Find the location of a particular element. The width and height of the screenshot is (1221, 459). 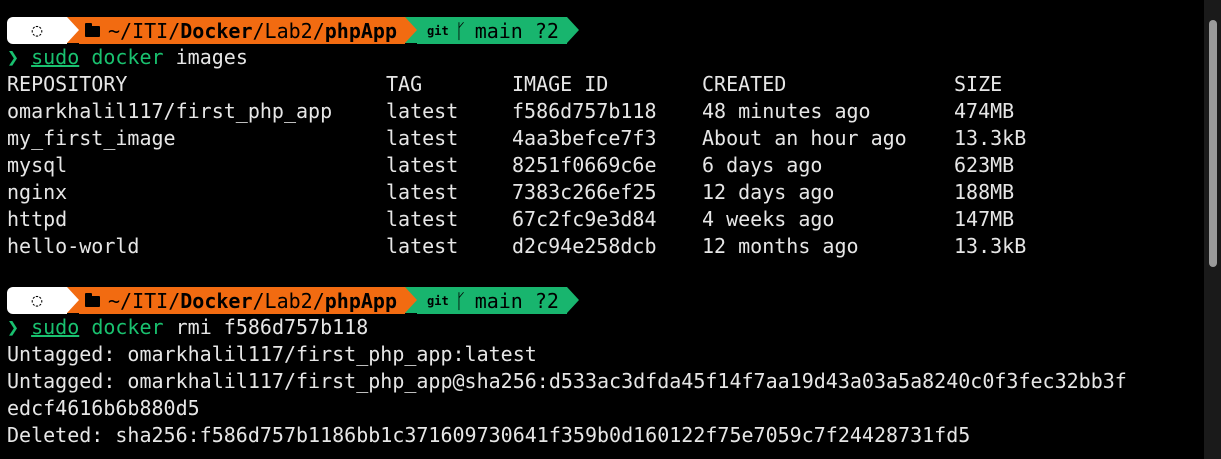

command-line: ❯ sudo docker rmi f586d757b118 is located at coordinates (187, 327).